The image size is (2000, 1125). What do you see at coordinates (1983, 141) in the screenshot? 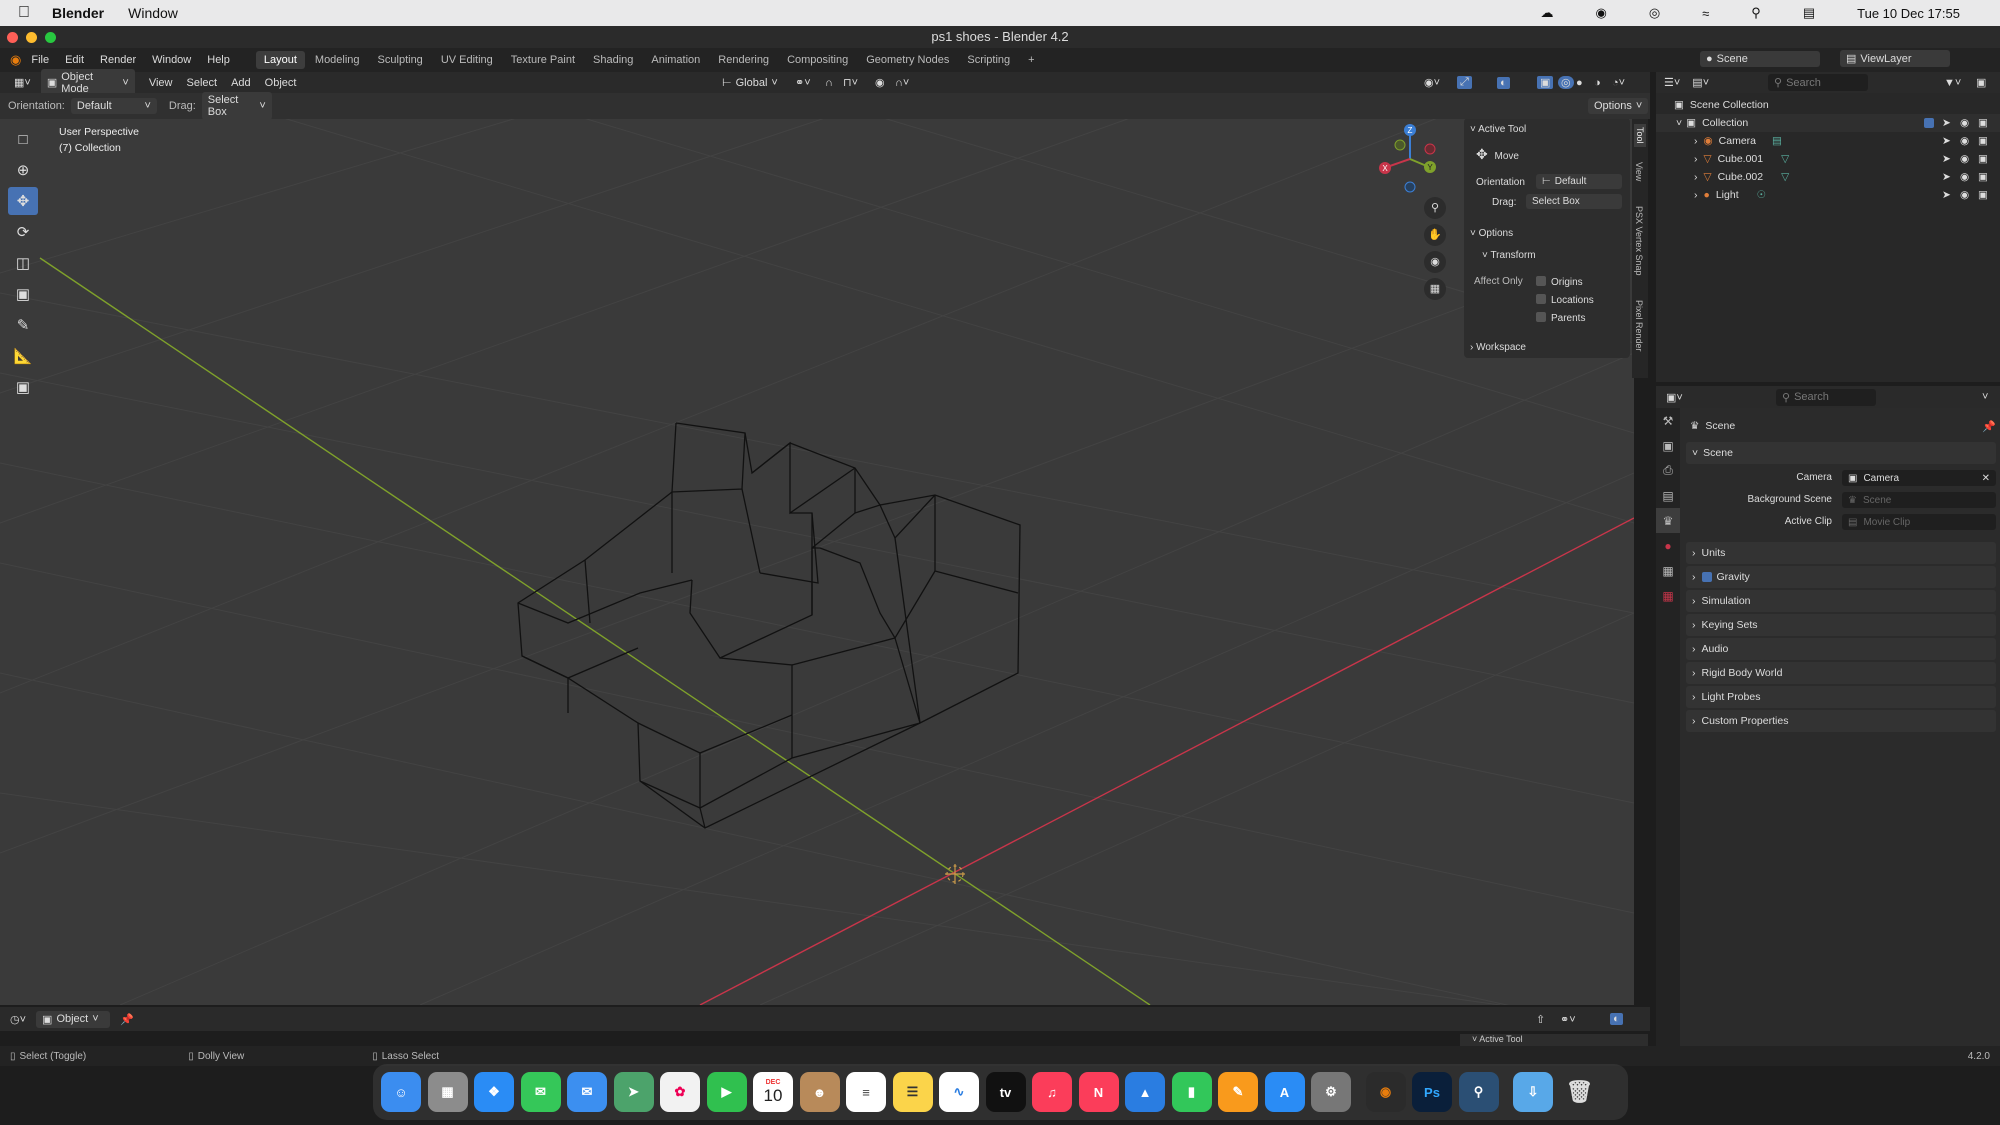
I see `camera-render-icon: ▣` at bounding box center [1983, 141].